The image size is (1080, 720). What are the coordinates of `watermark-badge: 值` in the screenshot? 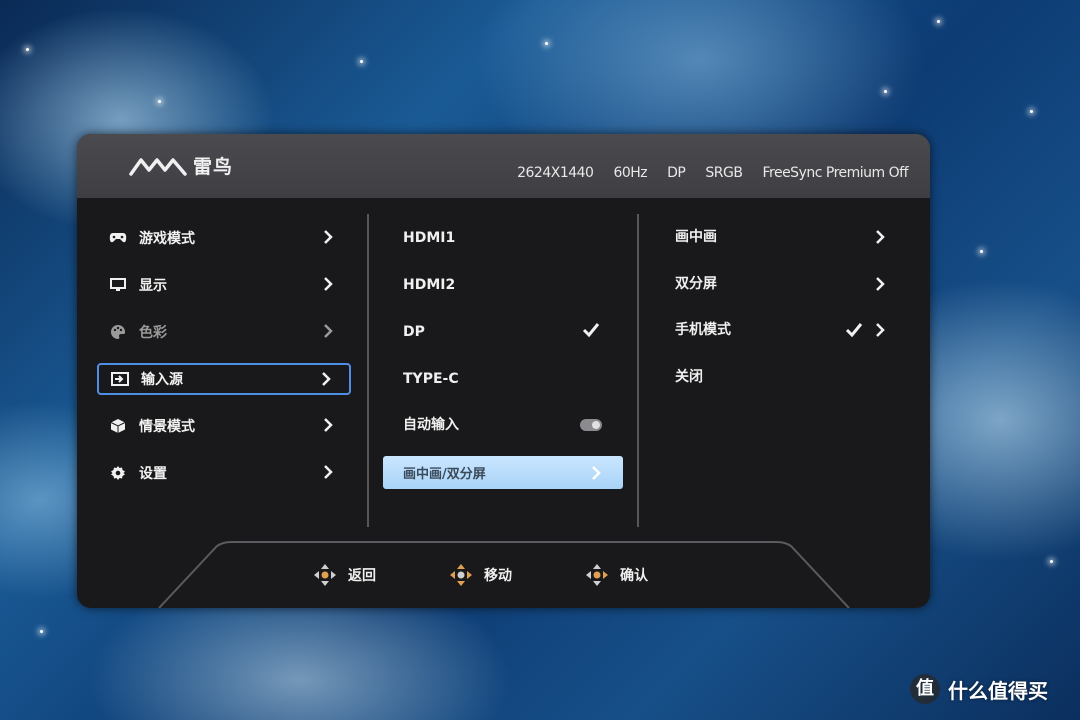 It's located at (925, 689).